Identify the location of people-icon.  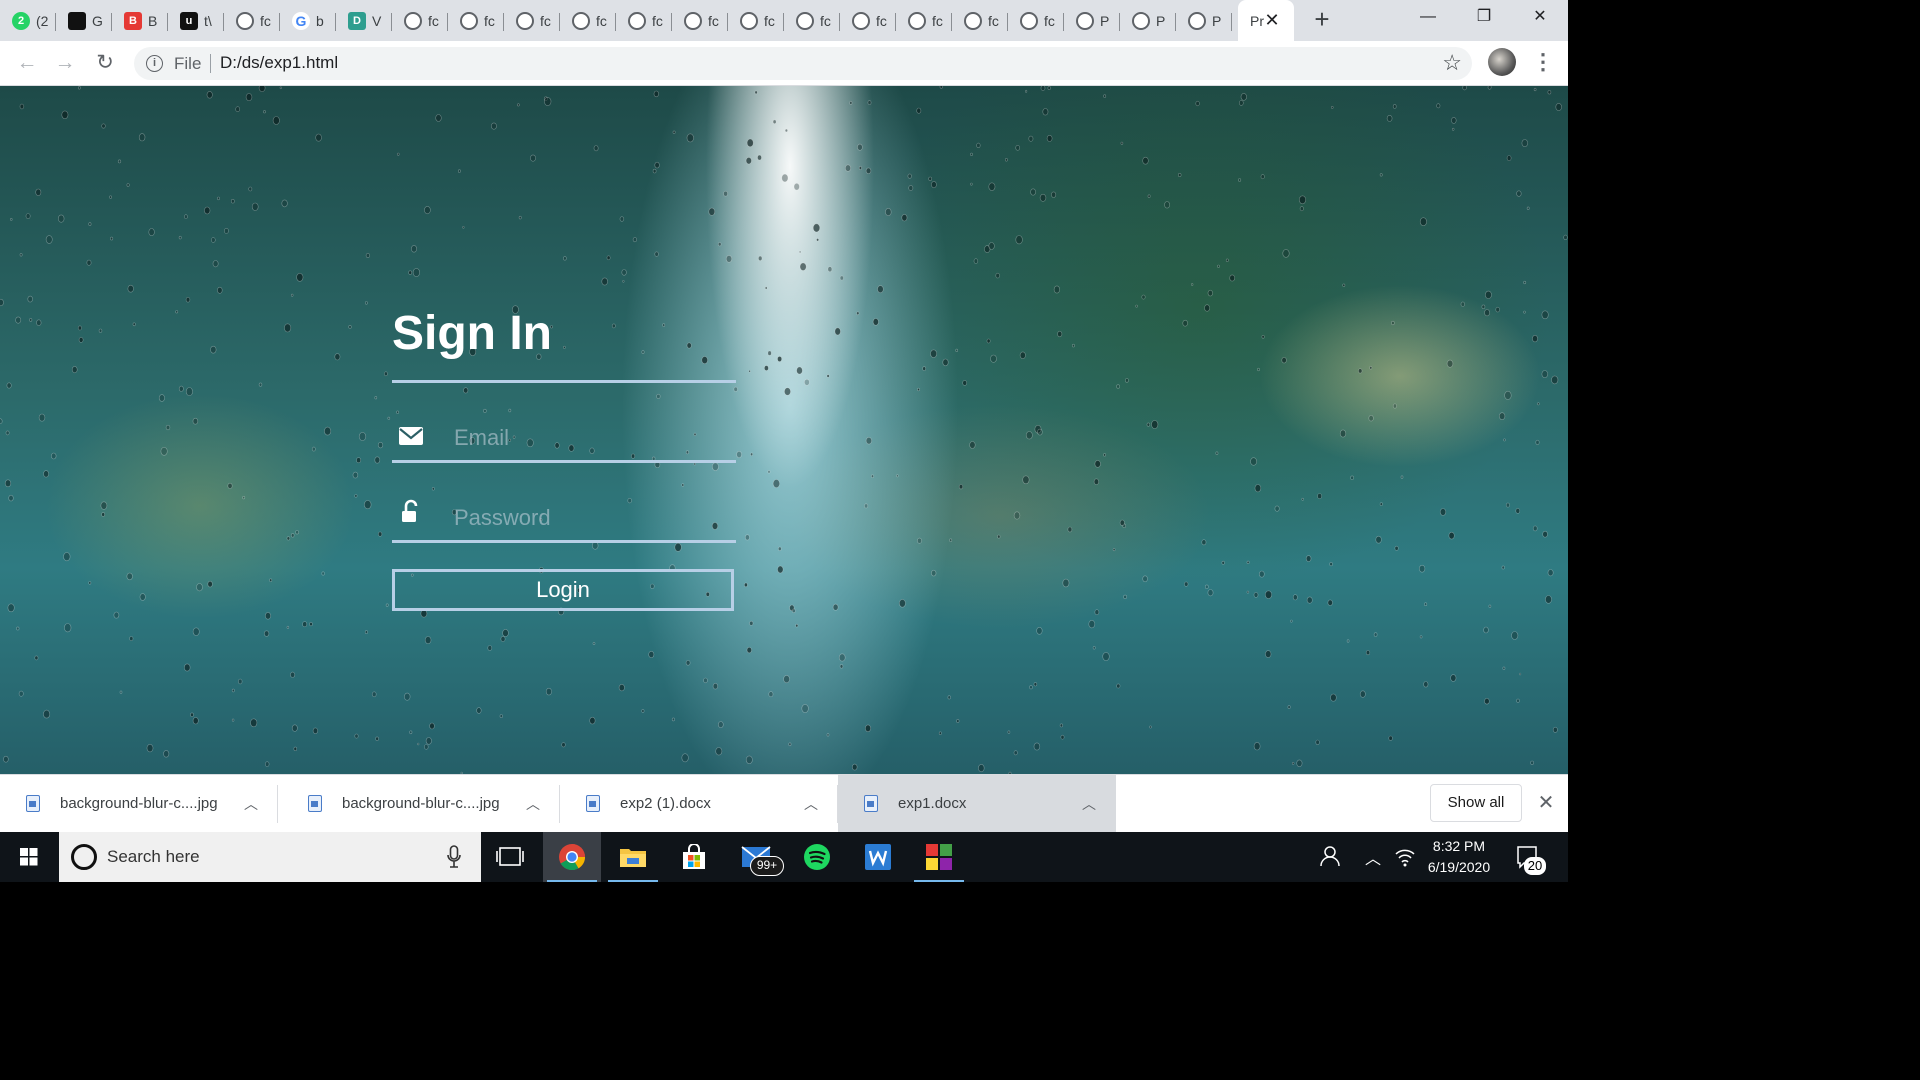
(1330, 857).